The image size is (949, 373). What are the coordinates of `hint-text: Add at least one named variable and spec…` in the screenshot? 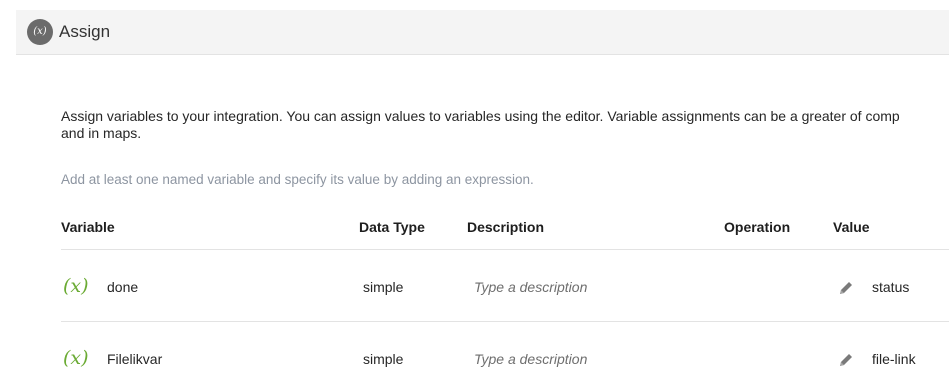 It's located at (297, 179).